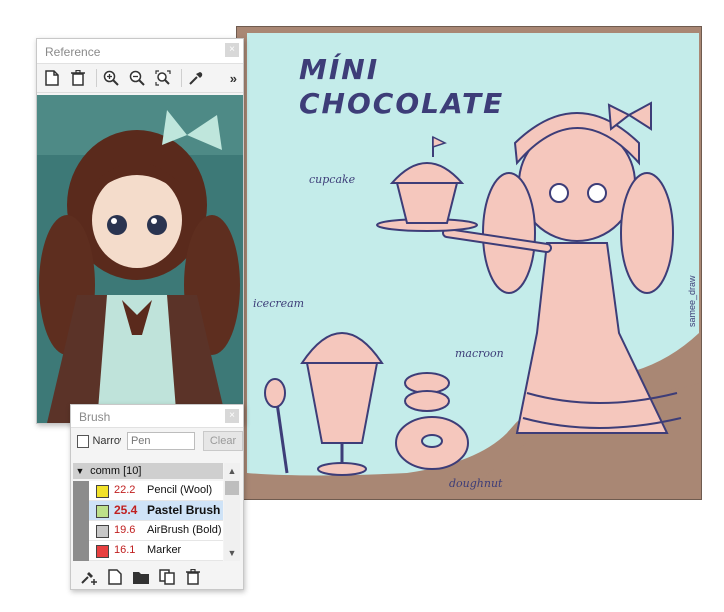  Describe the element at coordinates (232, 512) in the screenshot. I see `brush-list-scrollbar: ▲ ▼` at that location.